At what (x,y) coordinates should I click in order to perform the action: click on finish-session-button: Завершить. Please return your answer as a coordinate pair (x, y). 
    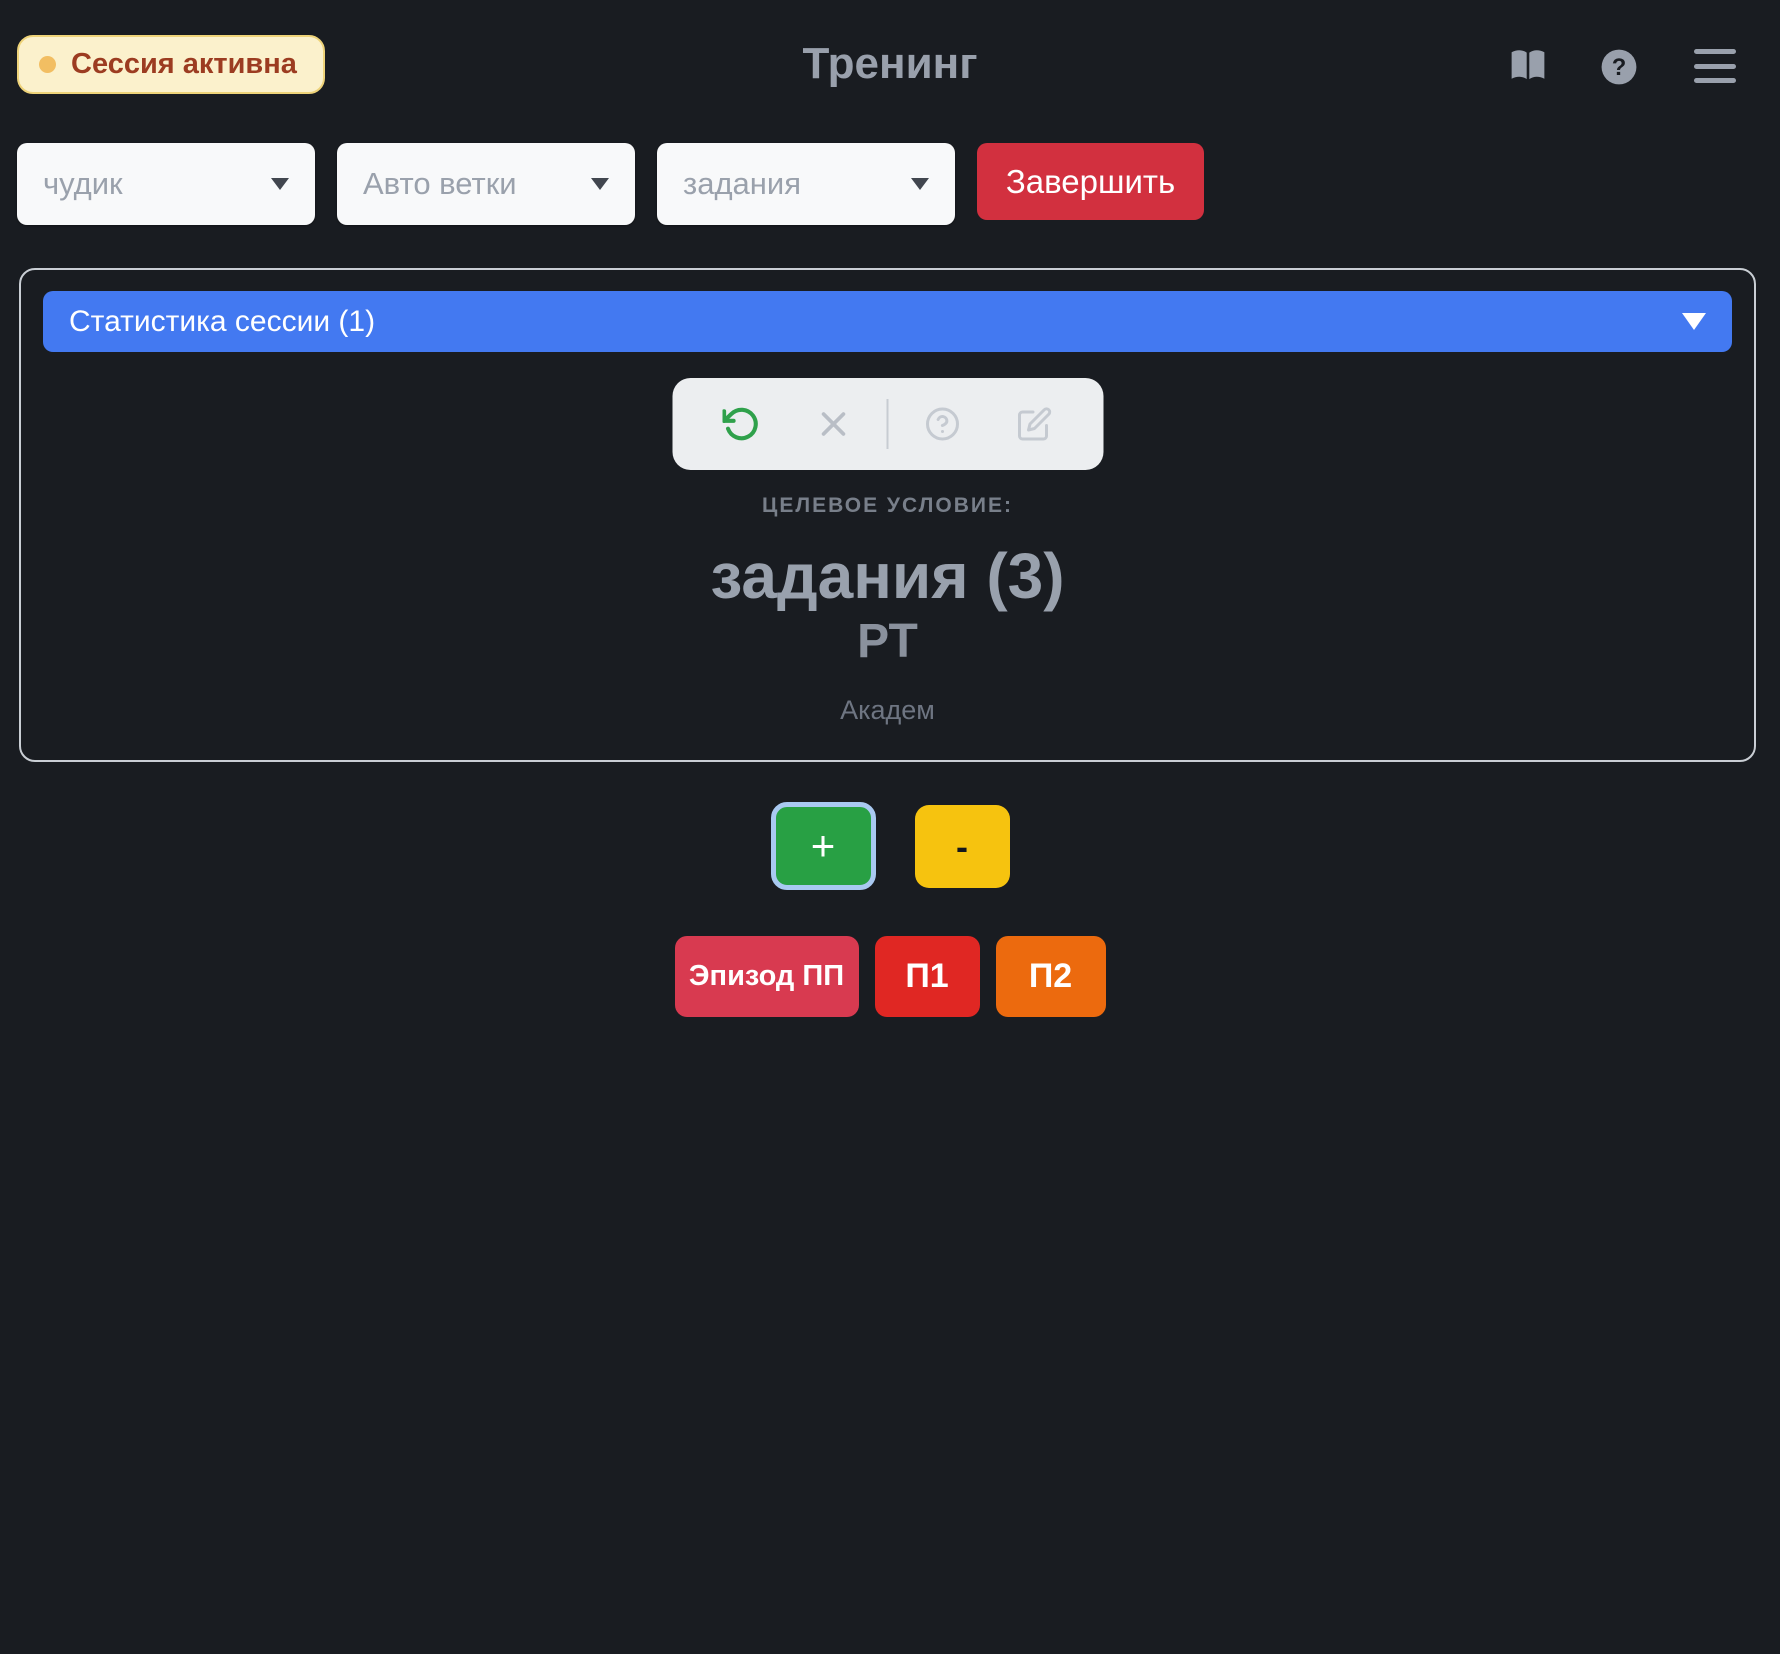
    Looking at the image, I should click on (1090, 181).